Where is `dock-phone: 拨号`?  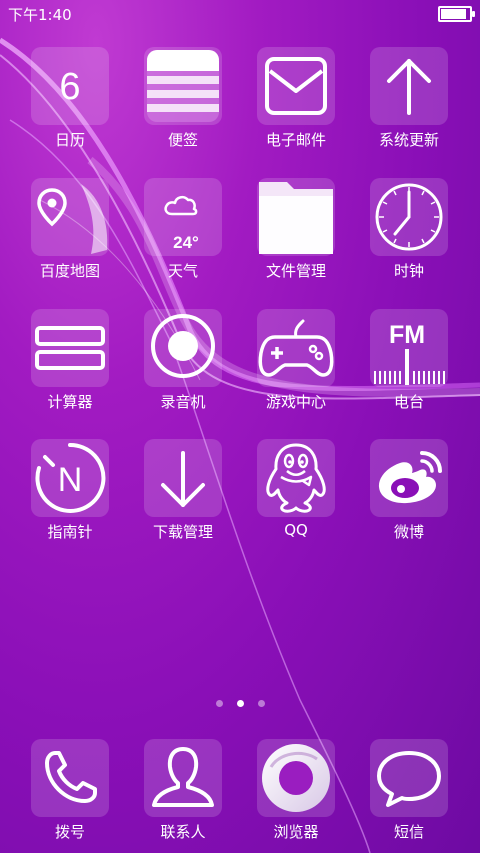
dock-phone: 拨号 is located at coordinates (70, 796).